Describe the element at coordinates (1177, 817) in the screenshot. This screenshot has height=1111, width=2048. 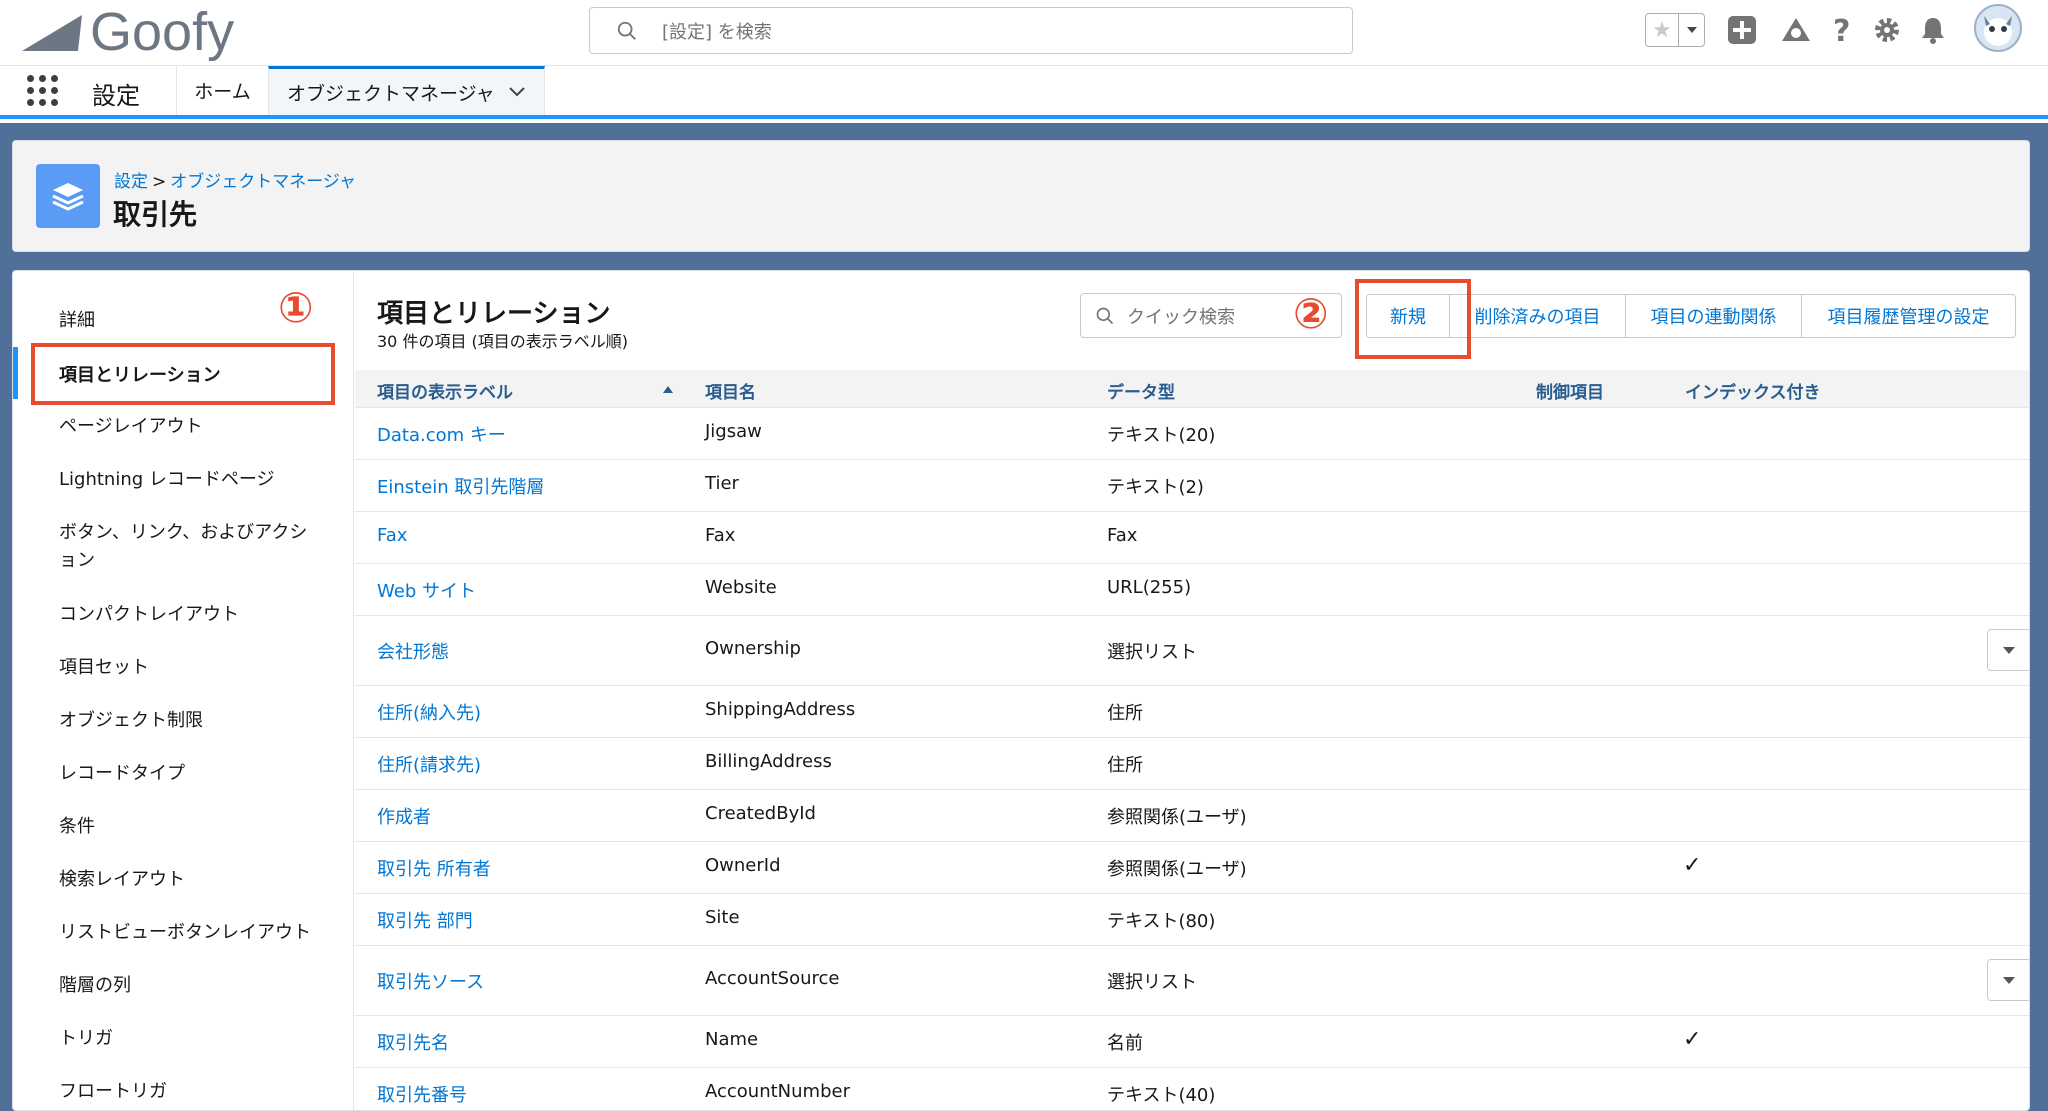
I see `field-data-type: 参照関係(ユーザ)` at that location.